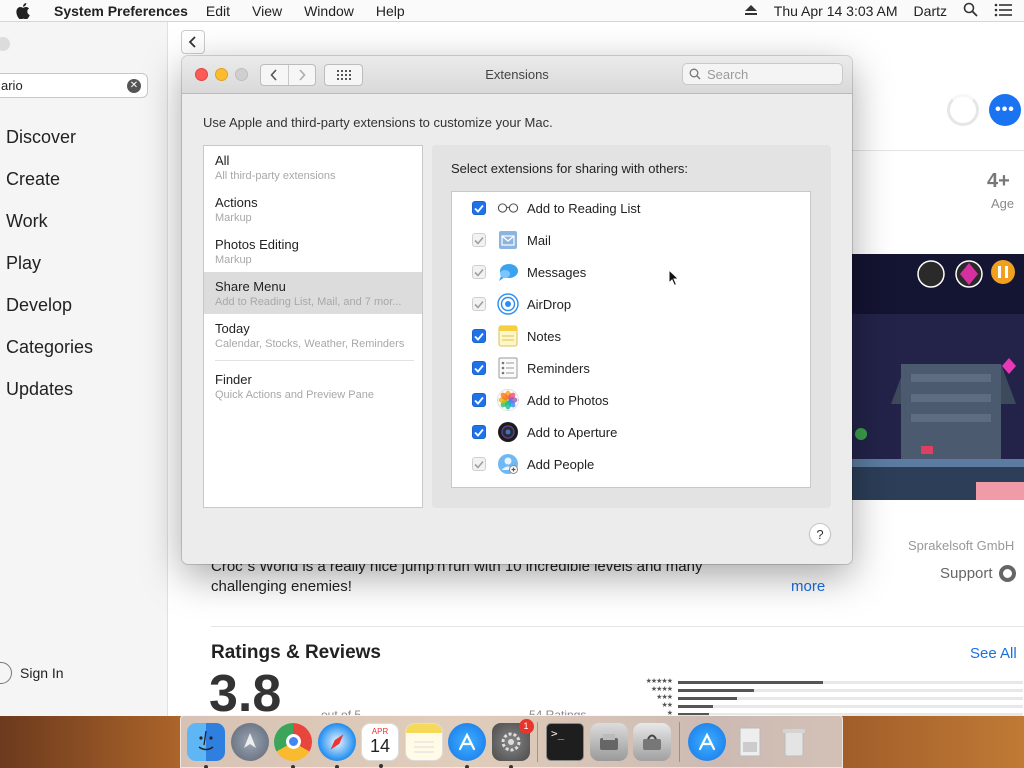 This screenshot has height=768, width=1024. What do you see at coordinates (584, 208) in the screenshot?
I see `extension-label: Add to Reading List` at bounding box center [584, 208].